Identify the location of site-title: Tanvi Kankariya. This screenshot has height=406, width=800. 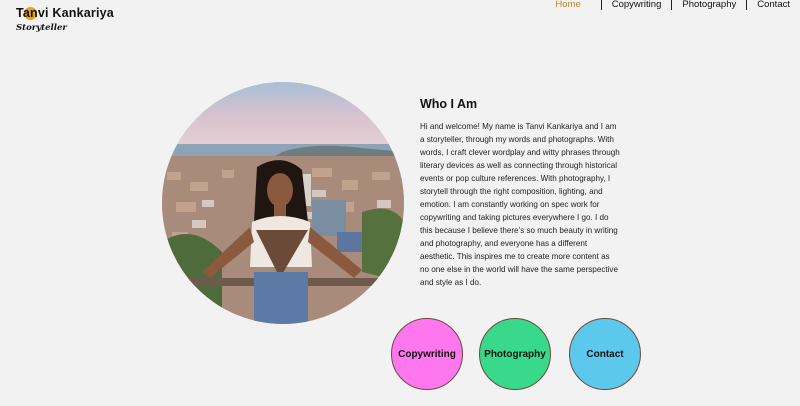
(65, 13).